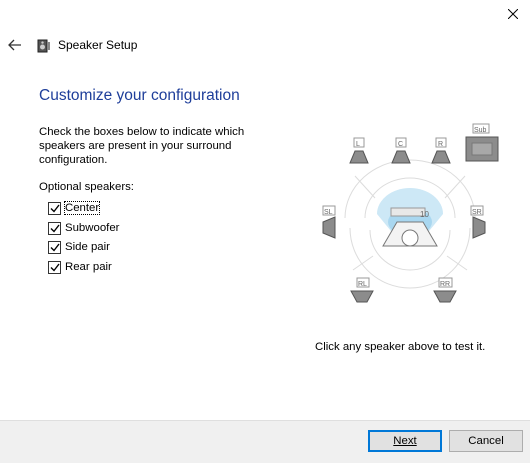  I want to click on speaker-label-c: C, so click(400, 144).